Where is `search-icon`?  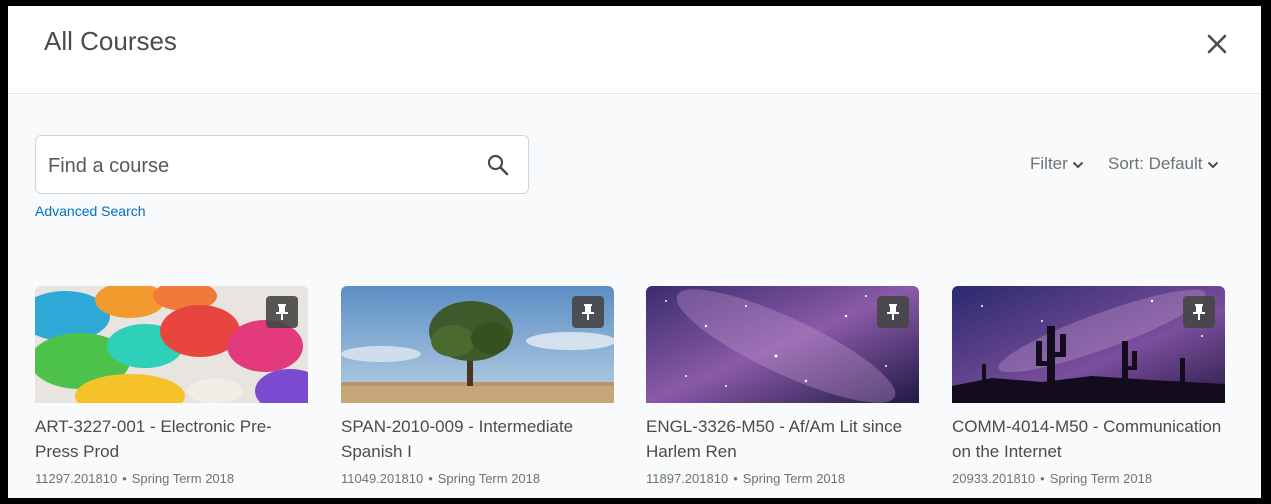 search-icon is located at coordinates (498, 165).